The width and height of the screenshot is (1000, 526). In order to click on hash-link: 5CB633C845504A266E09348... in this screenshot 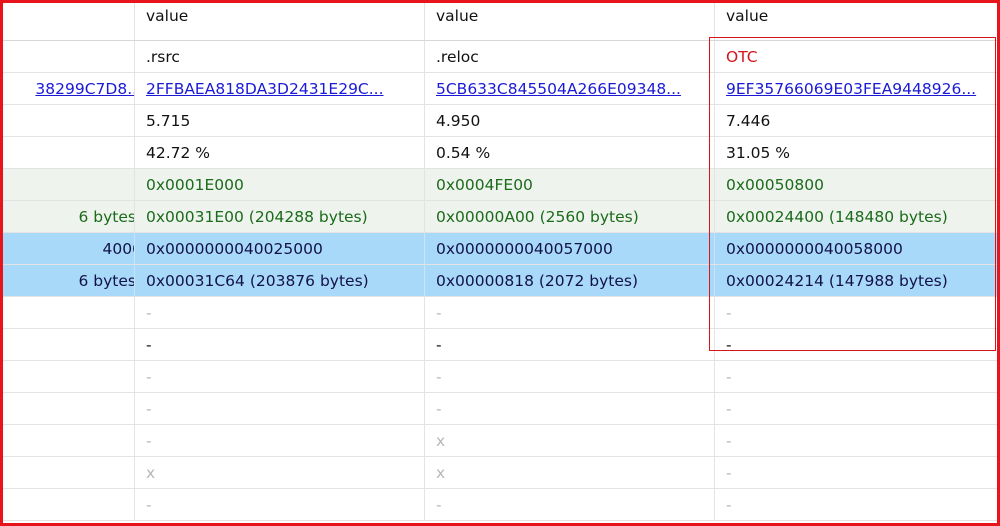, I will do `click(558, 89)`.